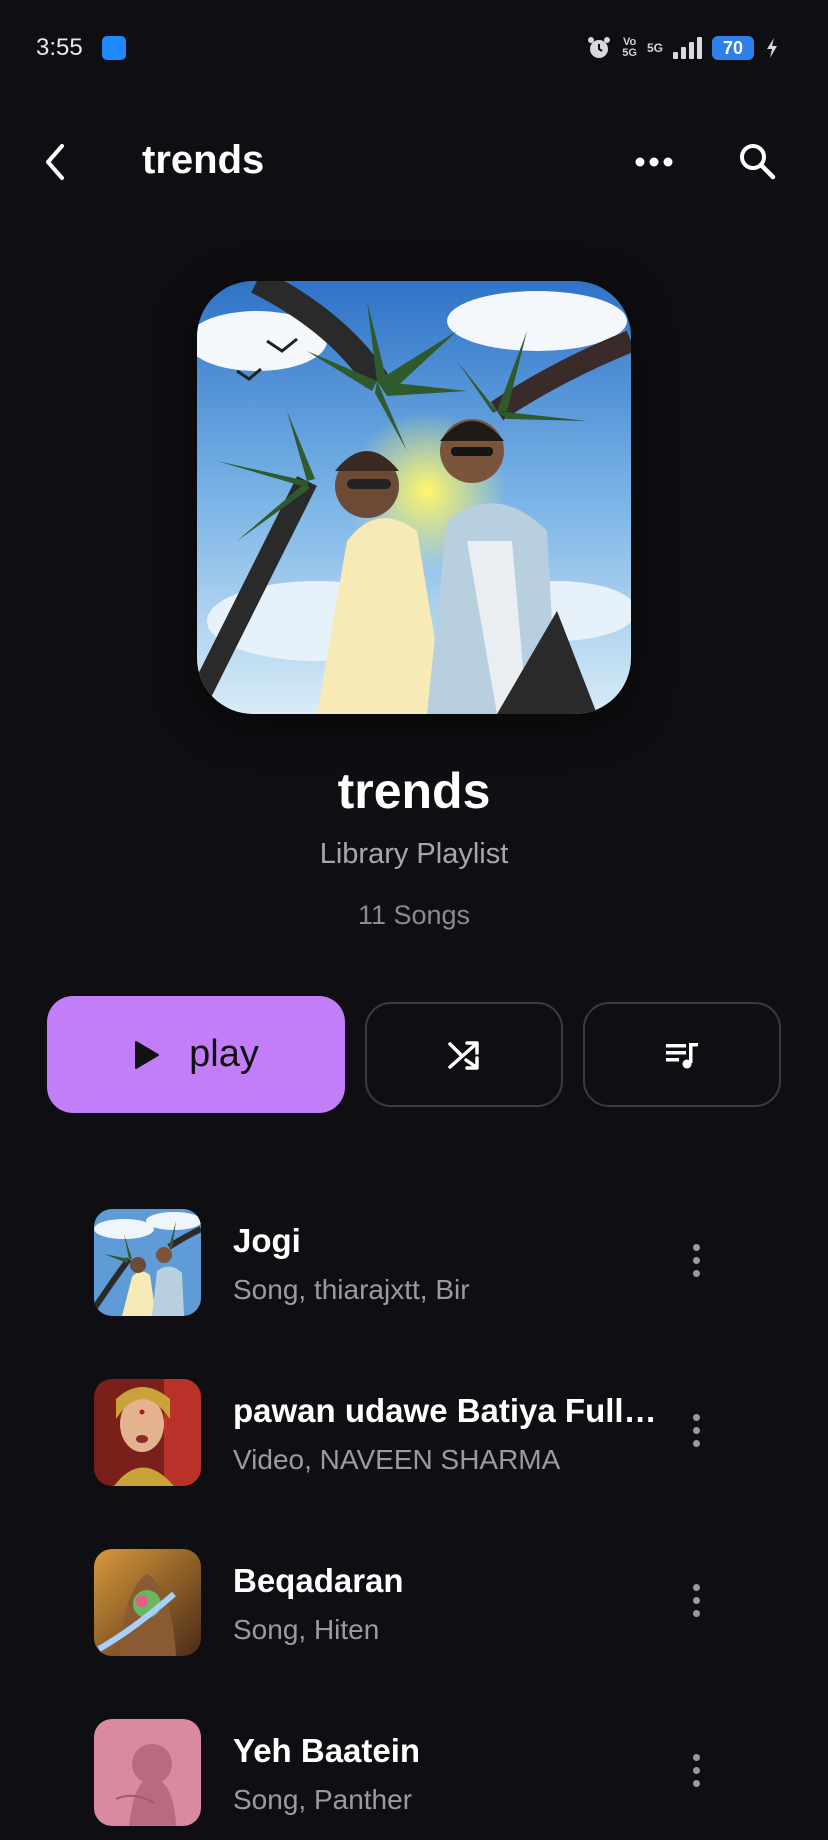 This screenshot has height=1840, width=828. Describe the element at coordinates (114, 48) in the screenshot. I see `android-app-icon` at that location.